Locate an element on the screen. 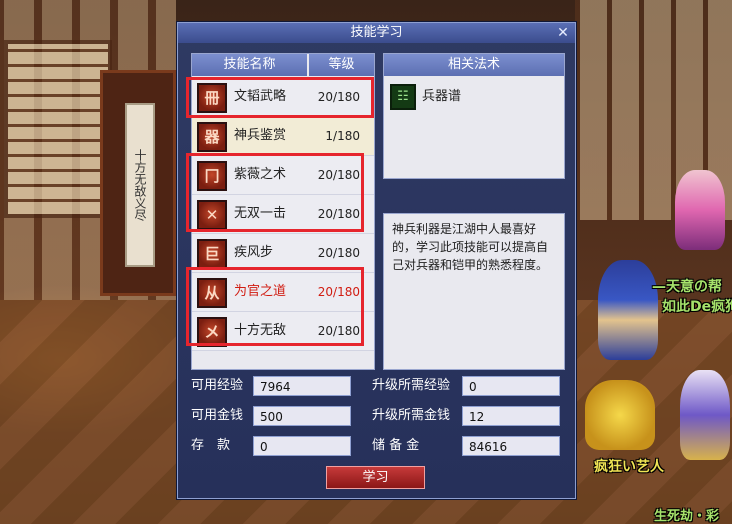 Image resolution: width=732 pixels, height=524 pixels. available-exp-label: 可用经验 is located at coordinates (217, 385).